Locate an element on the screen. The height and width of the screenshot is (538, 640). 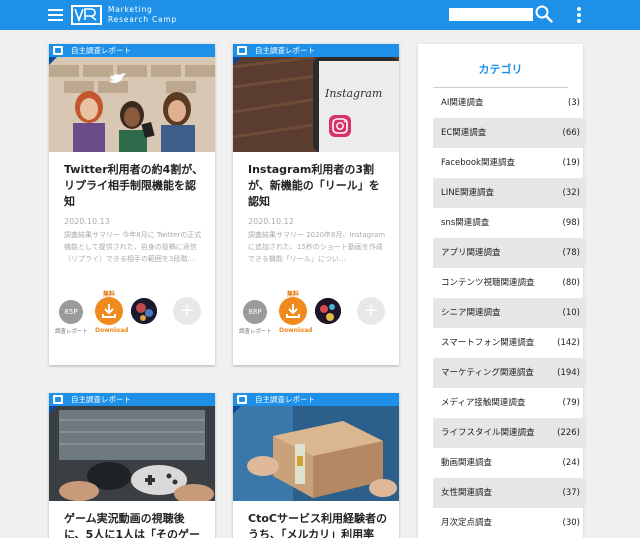
category-count: (78) is located at coordinates (571, 253).